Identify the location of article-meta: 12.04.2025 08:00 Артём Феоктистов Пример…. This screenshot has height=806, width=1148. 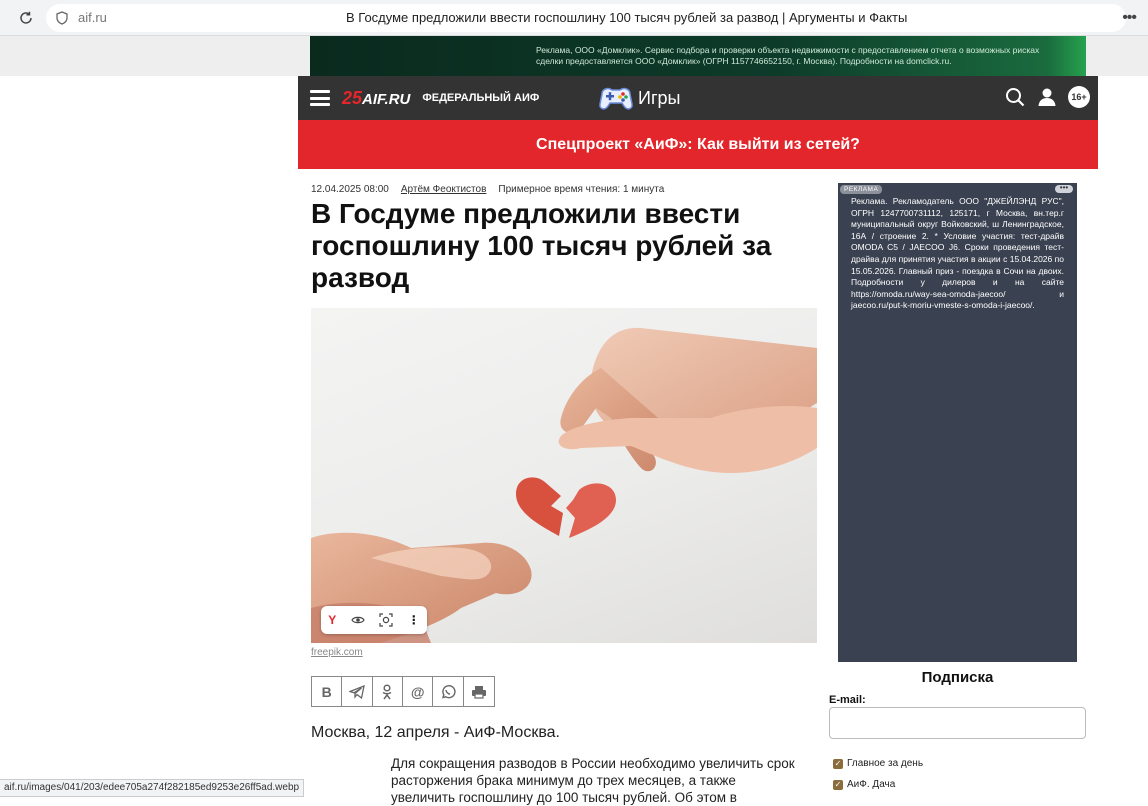
(487, 189).